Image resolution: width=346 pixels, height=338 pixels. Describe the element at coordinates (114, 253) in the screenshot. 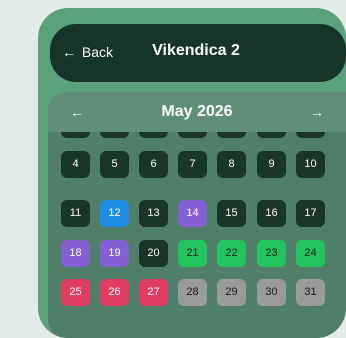

I see `calendar-day: 19` at that location.